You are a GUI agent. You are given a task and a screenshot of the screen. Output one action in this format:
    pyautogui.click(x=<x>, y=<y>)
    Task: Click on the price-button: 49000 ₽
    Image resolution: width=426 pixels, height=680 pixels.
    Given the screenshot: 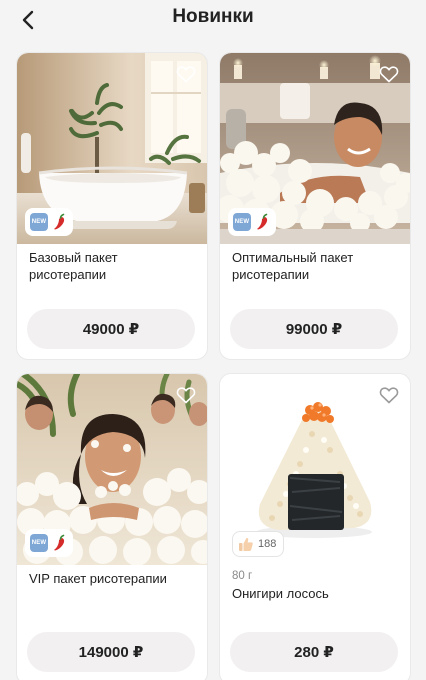 What is the action you would take?
    pyautogui.click(x=111, y=329)
    